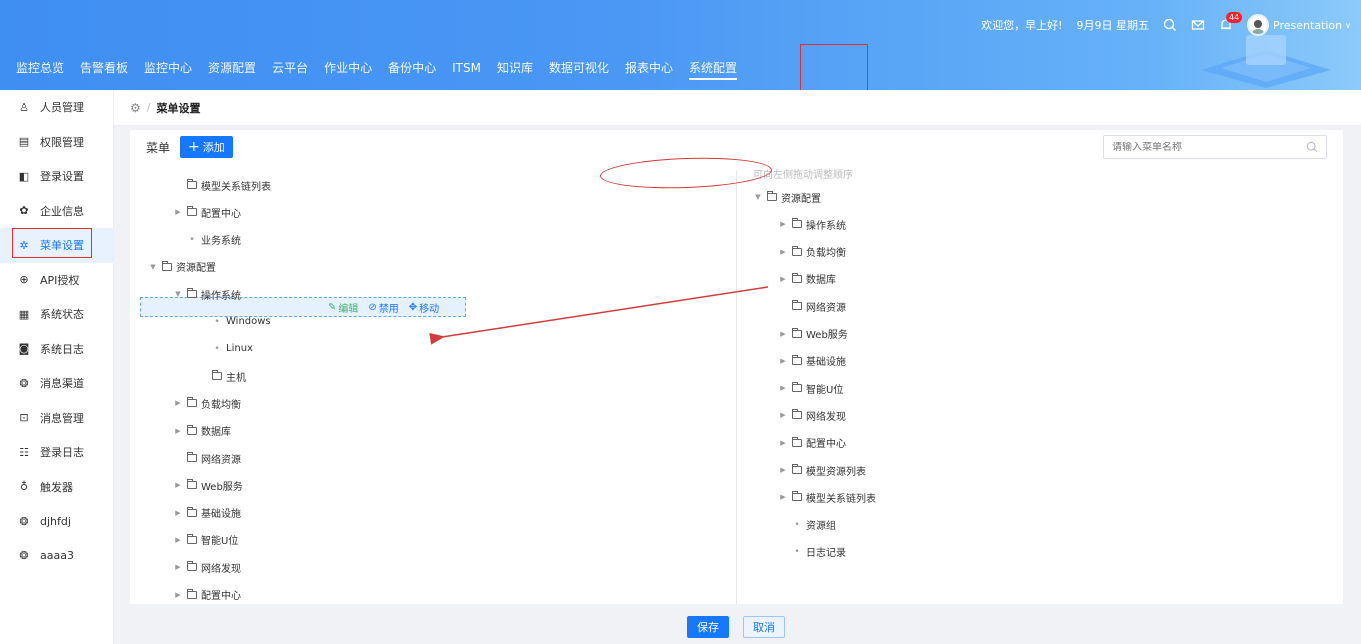  What do you see at coordinates (56, 521) in the screenshot?
I see `sidebar-item-djhfdj: ❂ djhfdj` at bounding box center [56, 521].